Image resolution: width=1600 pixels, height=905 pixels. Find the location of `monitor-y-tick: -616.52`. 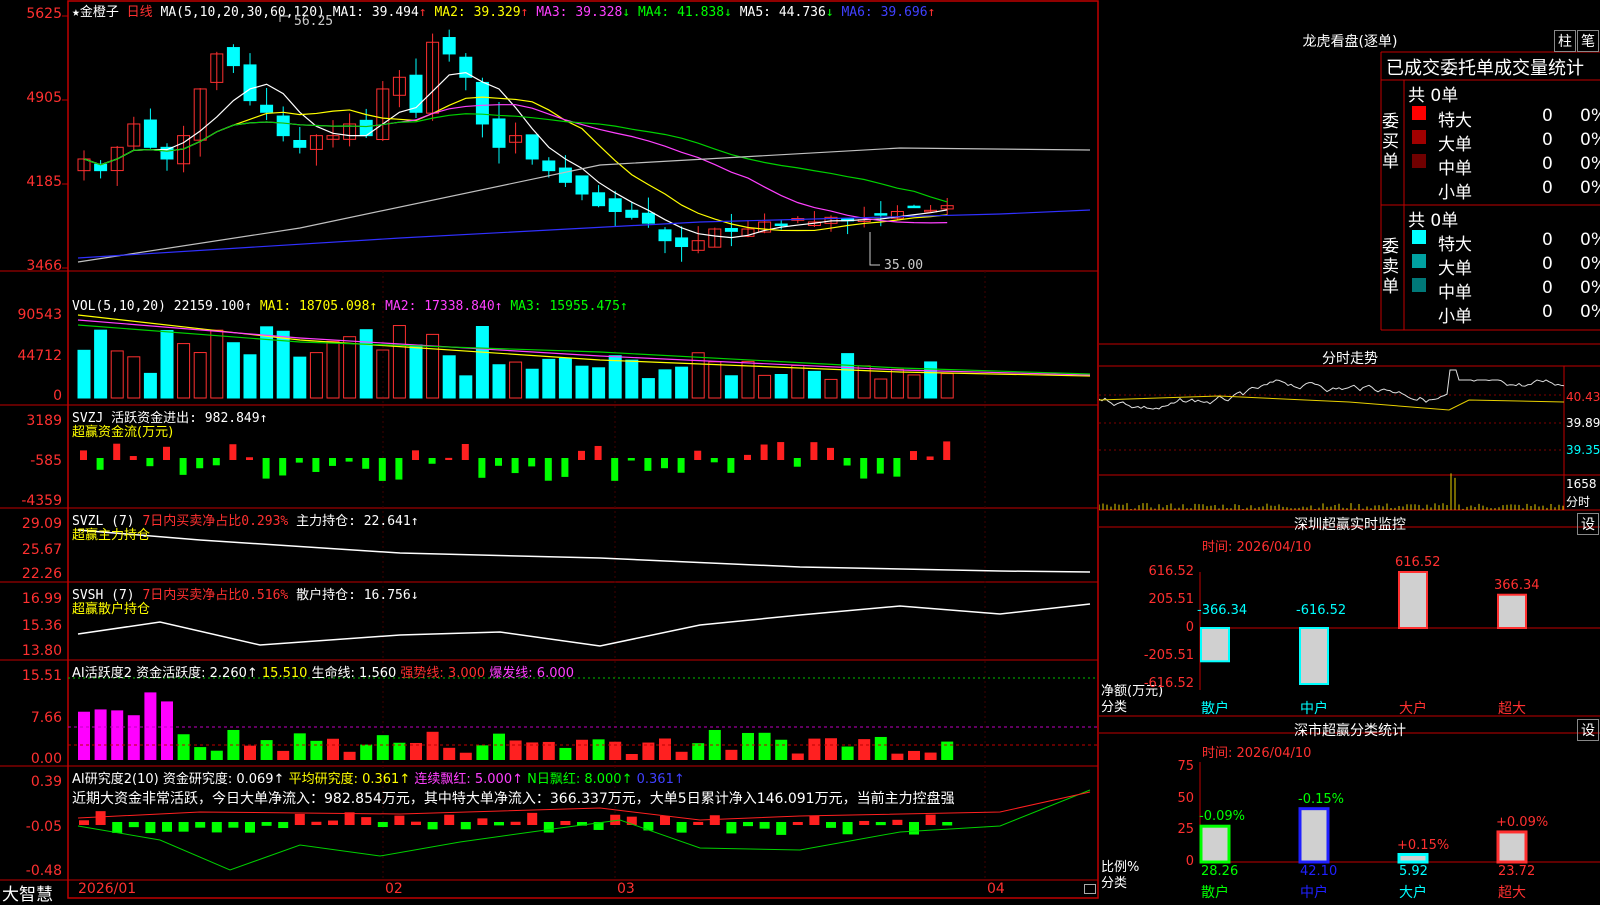

monitor-y-tick: -616.52 is located at coordinates (1168, 683).